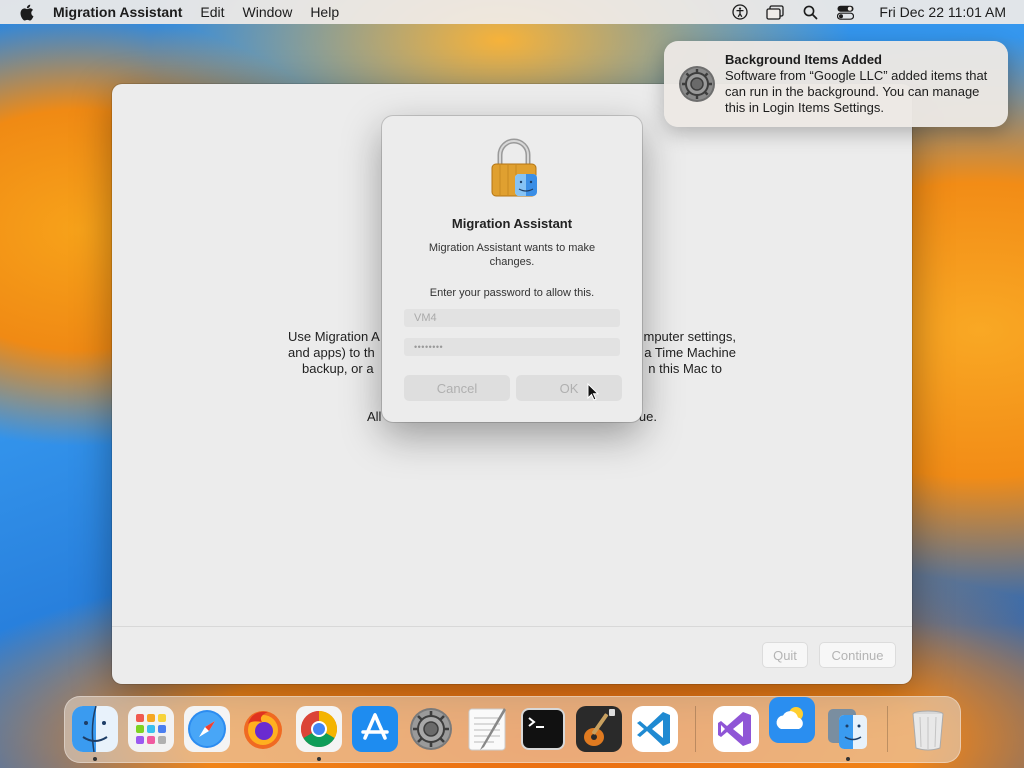 Image resolution: width=1024 pixels, height=768 pixels. What do you see at coordinates (775, 12) in the screenshot?
I see `screen-mirroring-icon` at bounding box center [775, 12].